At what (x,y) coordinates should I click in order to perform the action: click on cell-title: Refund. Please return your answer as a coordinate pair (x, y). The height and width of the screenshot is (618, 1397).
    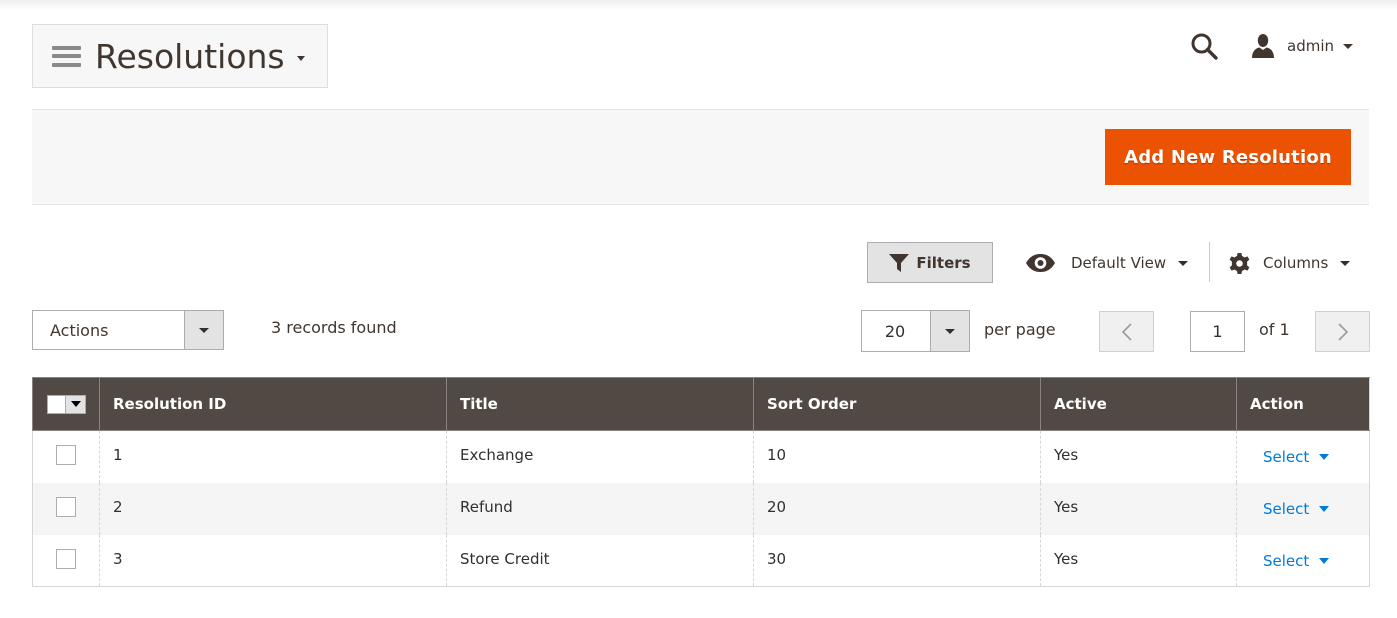
    Looking at the image, I should click on (600, 508).